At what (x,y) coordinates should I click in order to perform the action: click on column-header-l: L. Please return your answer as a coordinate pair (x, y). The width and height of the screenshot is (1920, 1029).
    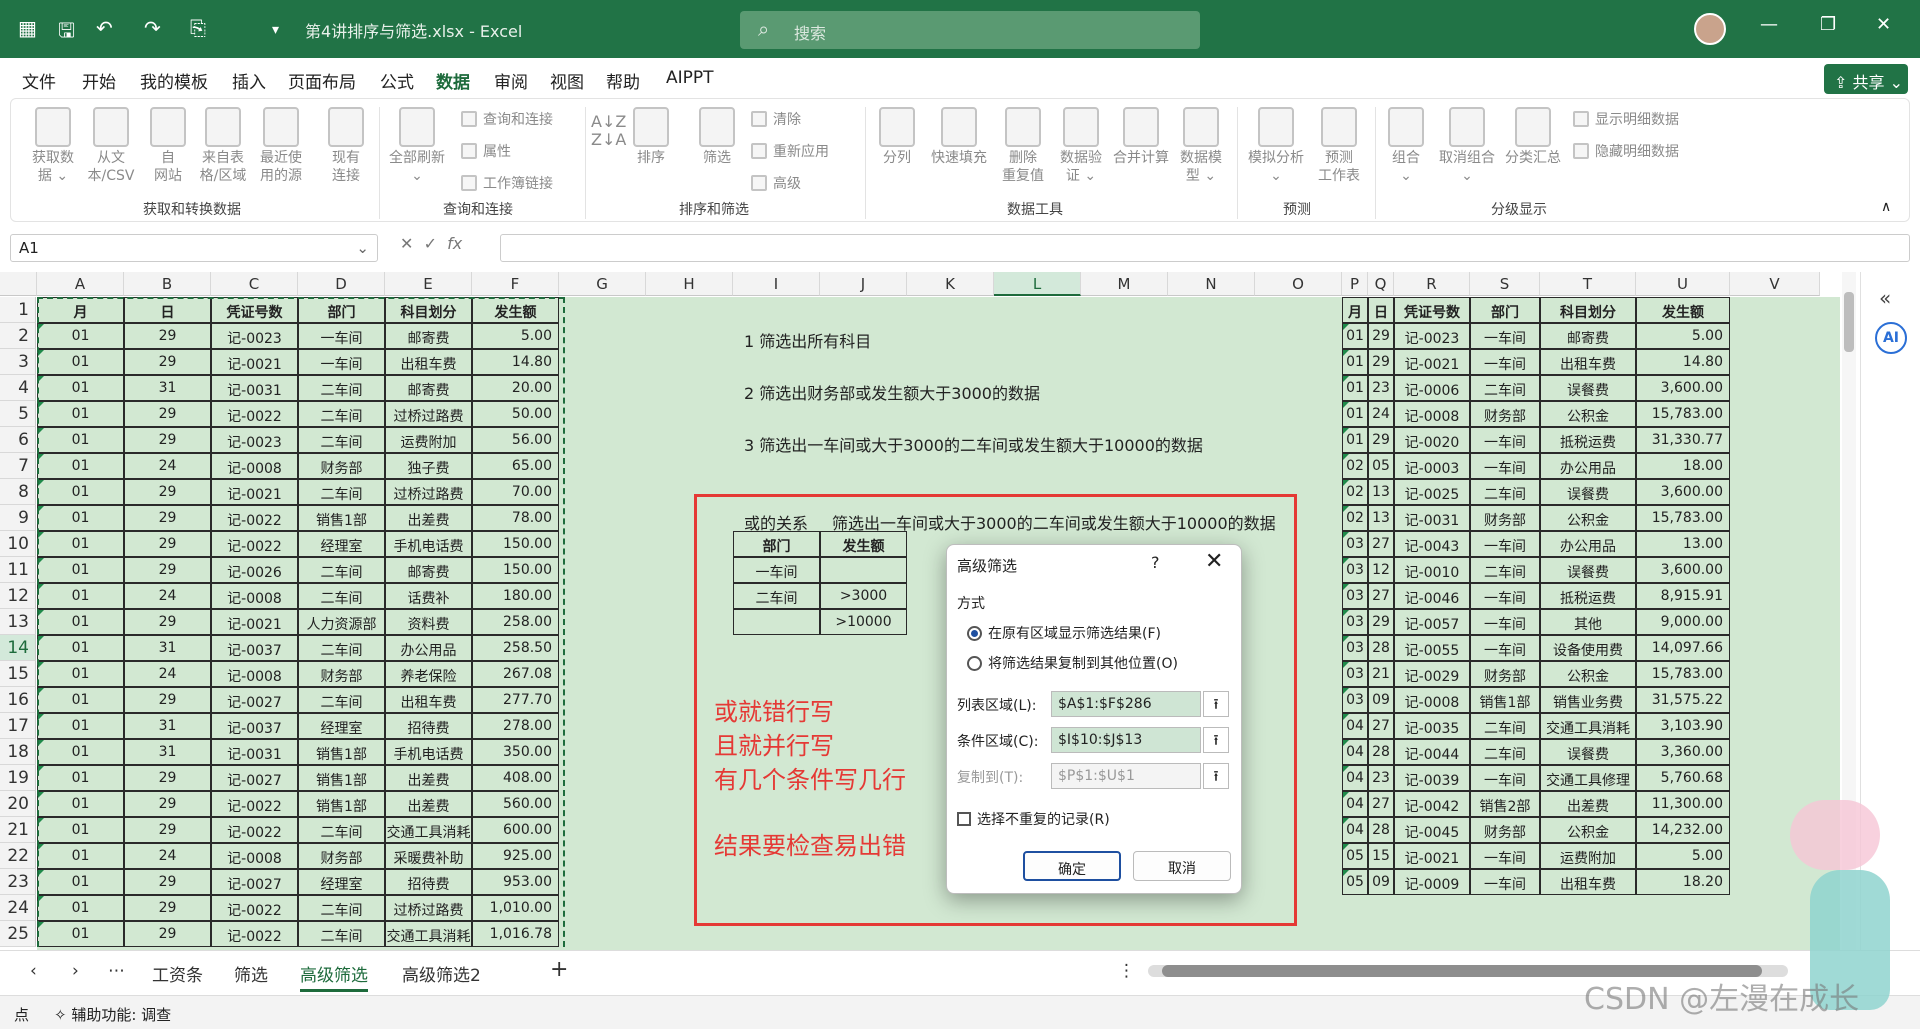
    Looking at the image, I should click on (1037, 284).